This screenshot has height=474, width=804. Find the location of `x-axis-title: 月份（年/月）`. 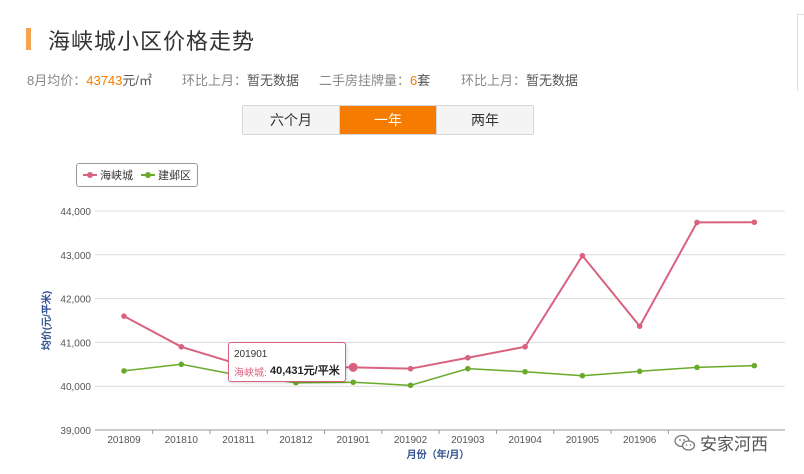

x-axis-title: 月份（年/月） is located at coordinates (438, 454).